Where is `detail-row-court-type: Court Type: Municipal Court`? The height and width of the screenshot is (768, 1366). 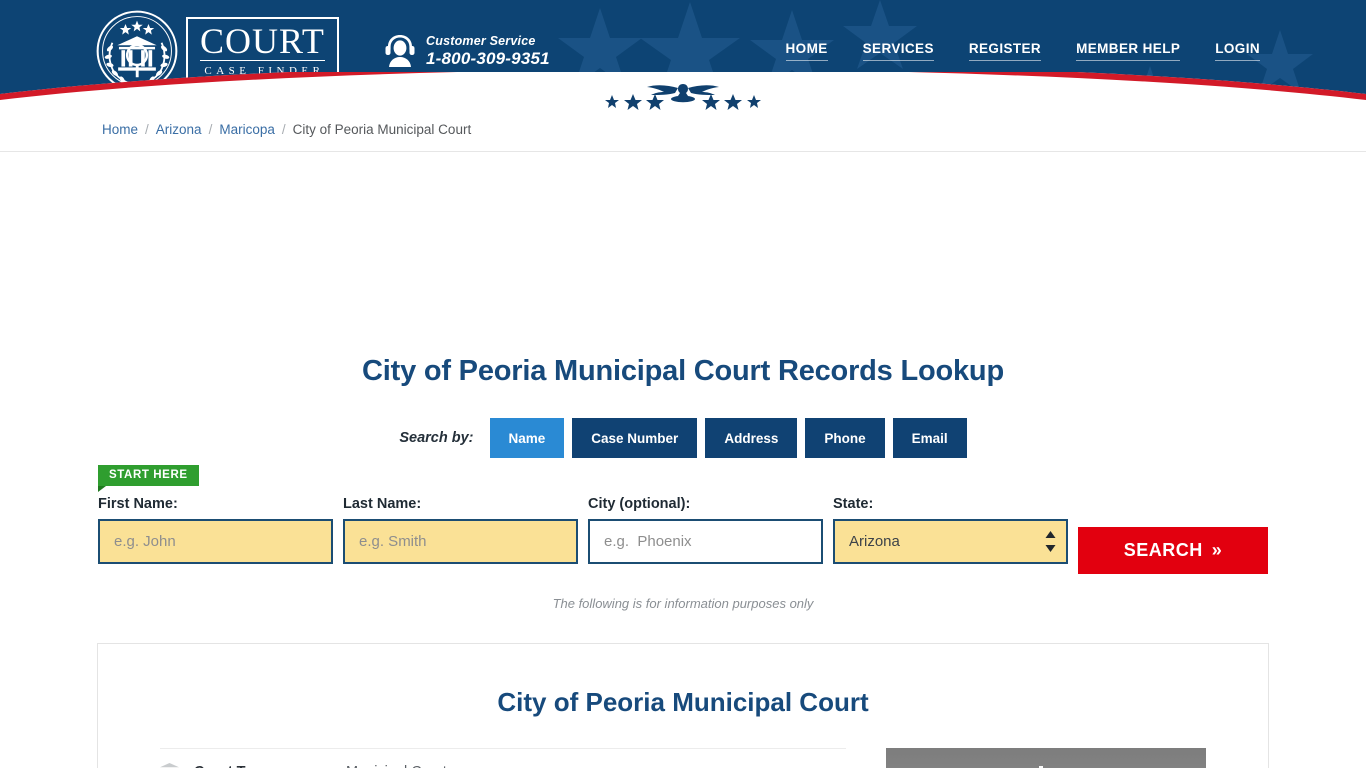
detail-row-court-type: Court Type: Municipal Court is located at coordinates (503, 758).